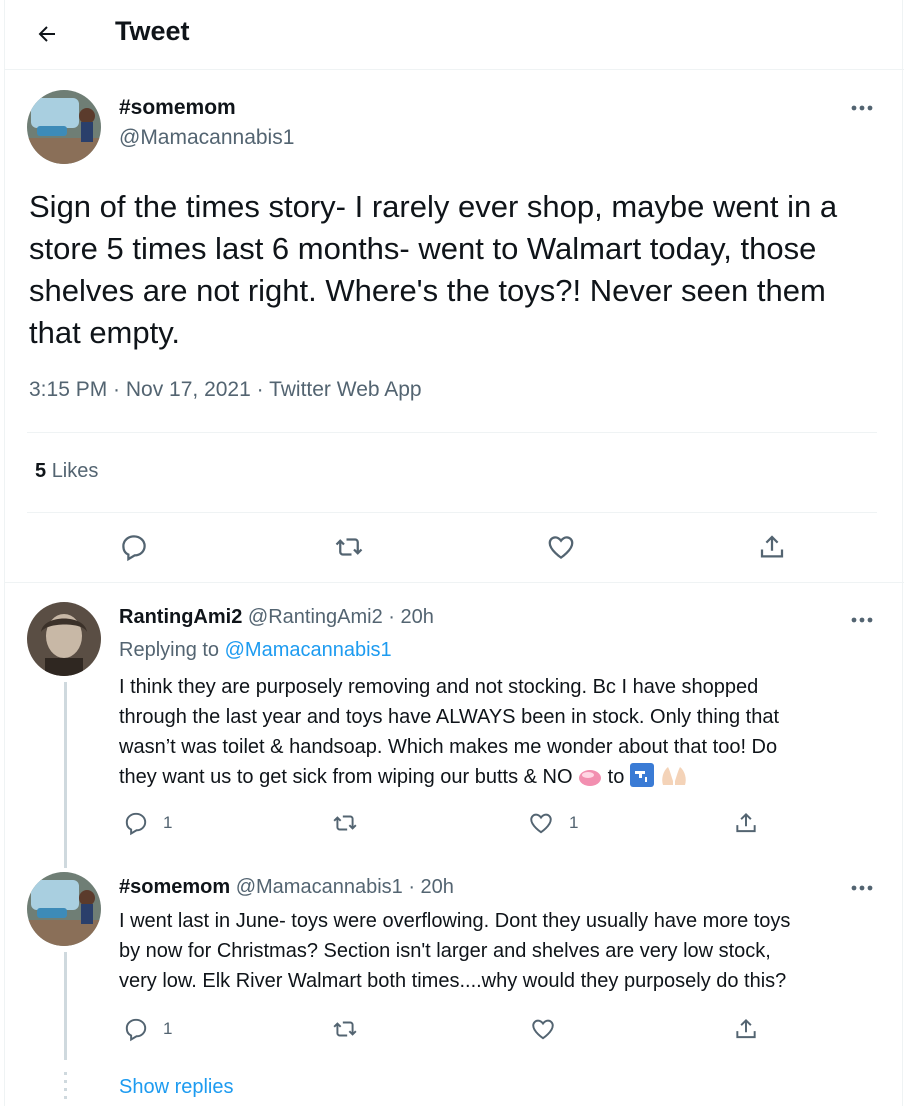 The image size is (918, 1106). I want to click on faucet-icon, so click(641, 779).